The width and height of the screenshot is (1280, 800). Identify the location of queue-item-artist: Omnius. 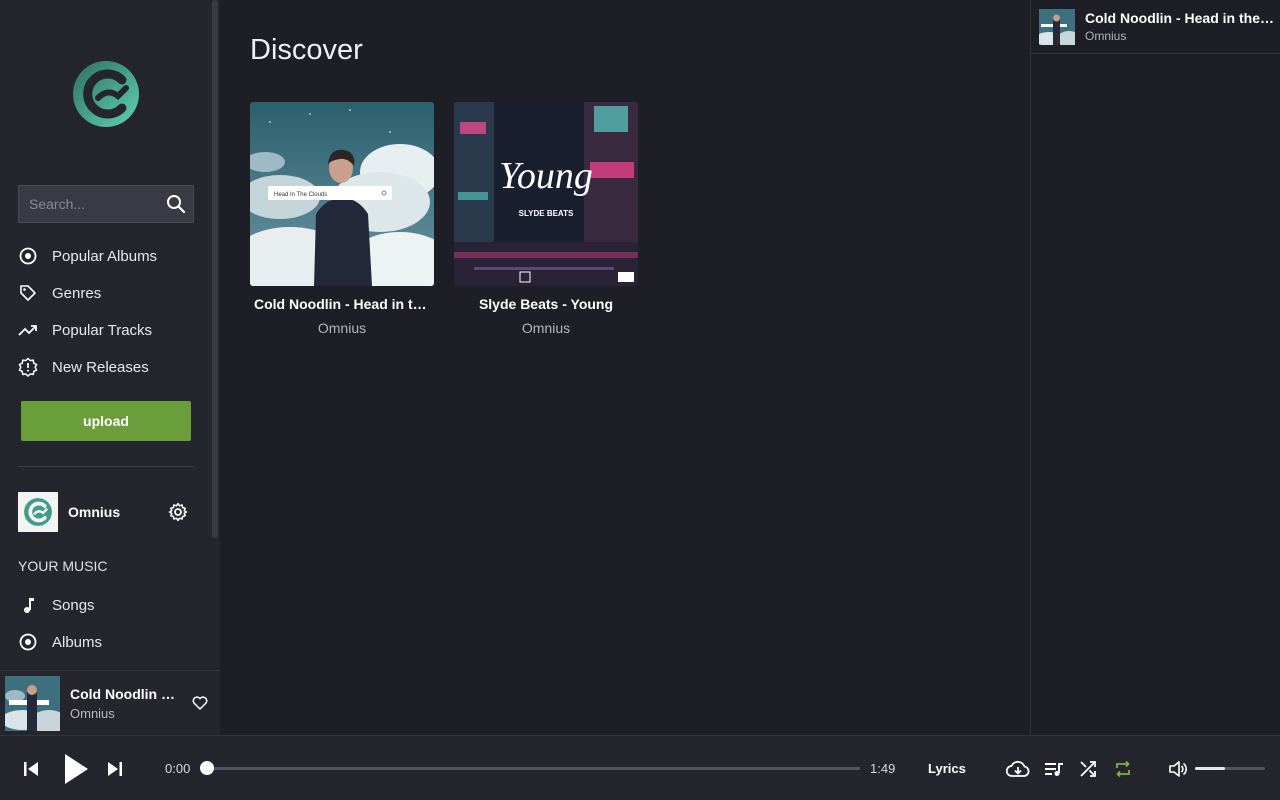
(1106, 36).